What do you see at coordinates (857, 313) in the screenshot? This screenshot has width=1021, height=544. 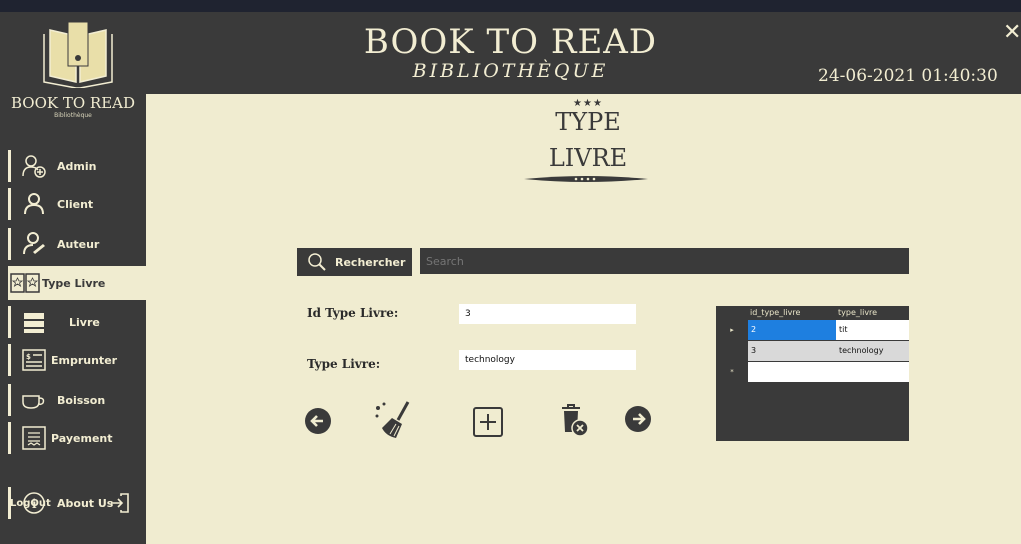 I see `grid-header-type: type_livre` at bounding box center [857, 313].